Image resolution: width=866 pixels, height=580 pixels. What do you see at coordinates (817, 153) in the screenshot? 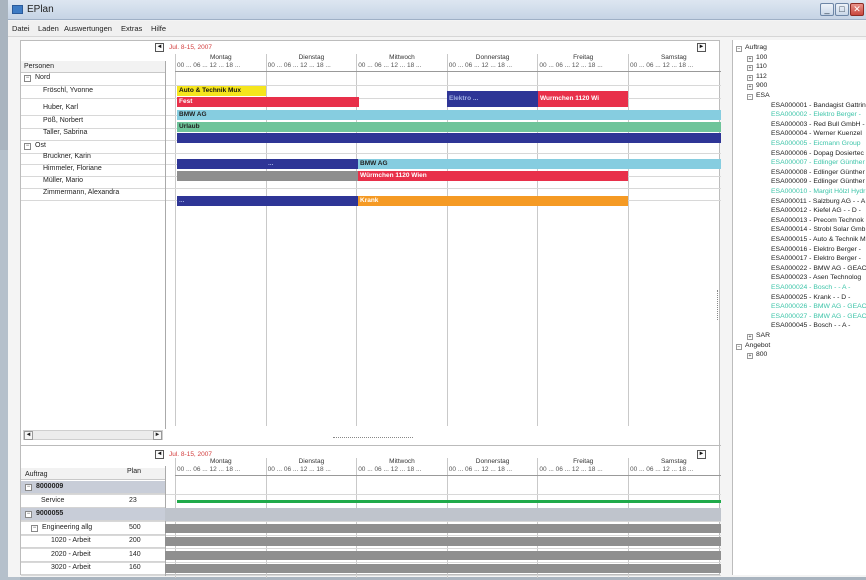
I see `tree-node: ESA000006 - Dopag Dosiertec` at bounding box center [817, 153].